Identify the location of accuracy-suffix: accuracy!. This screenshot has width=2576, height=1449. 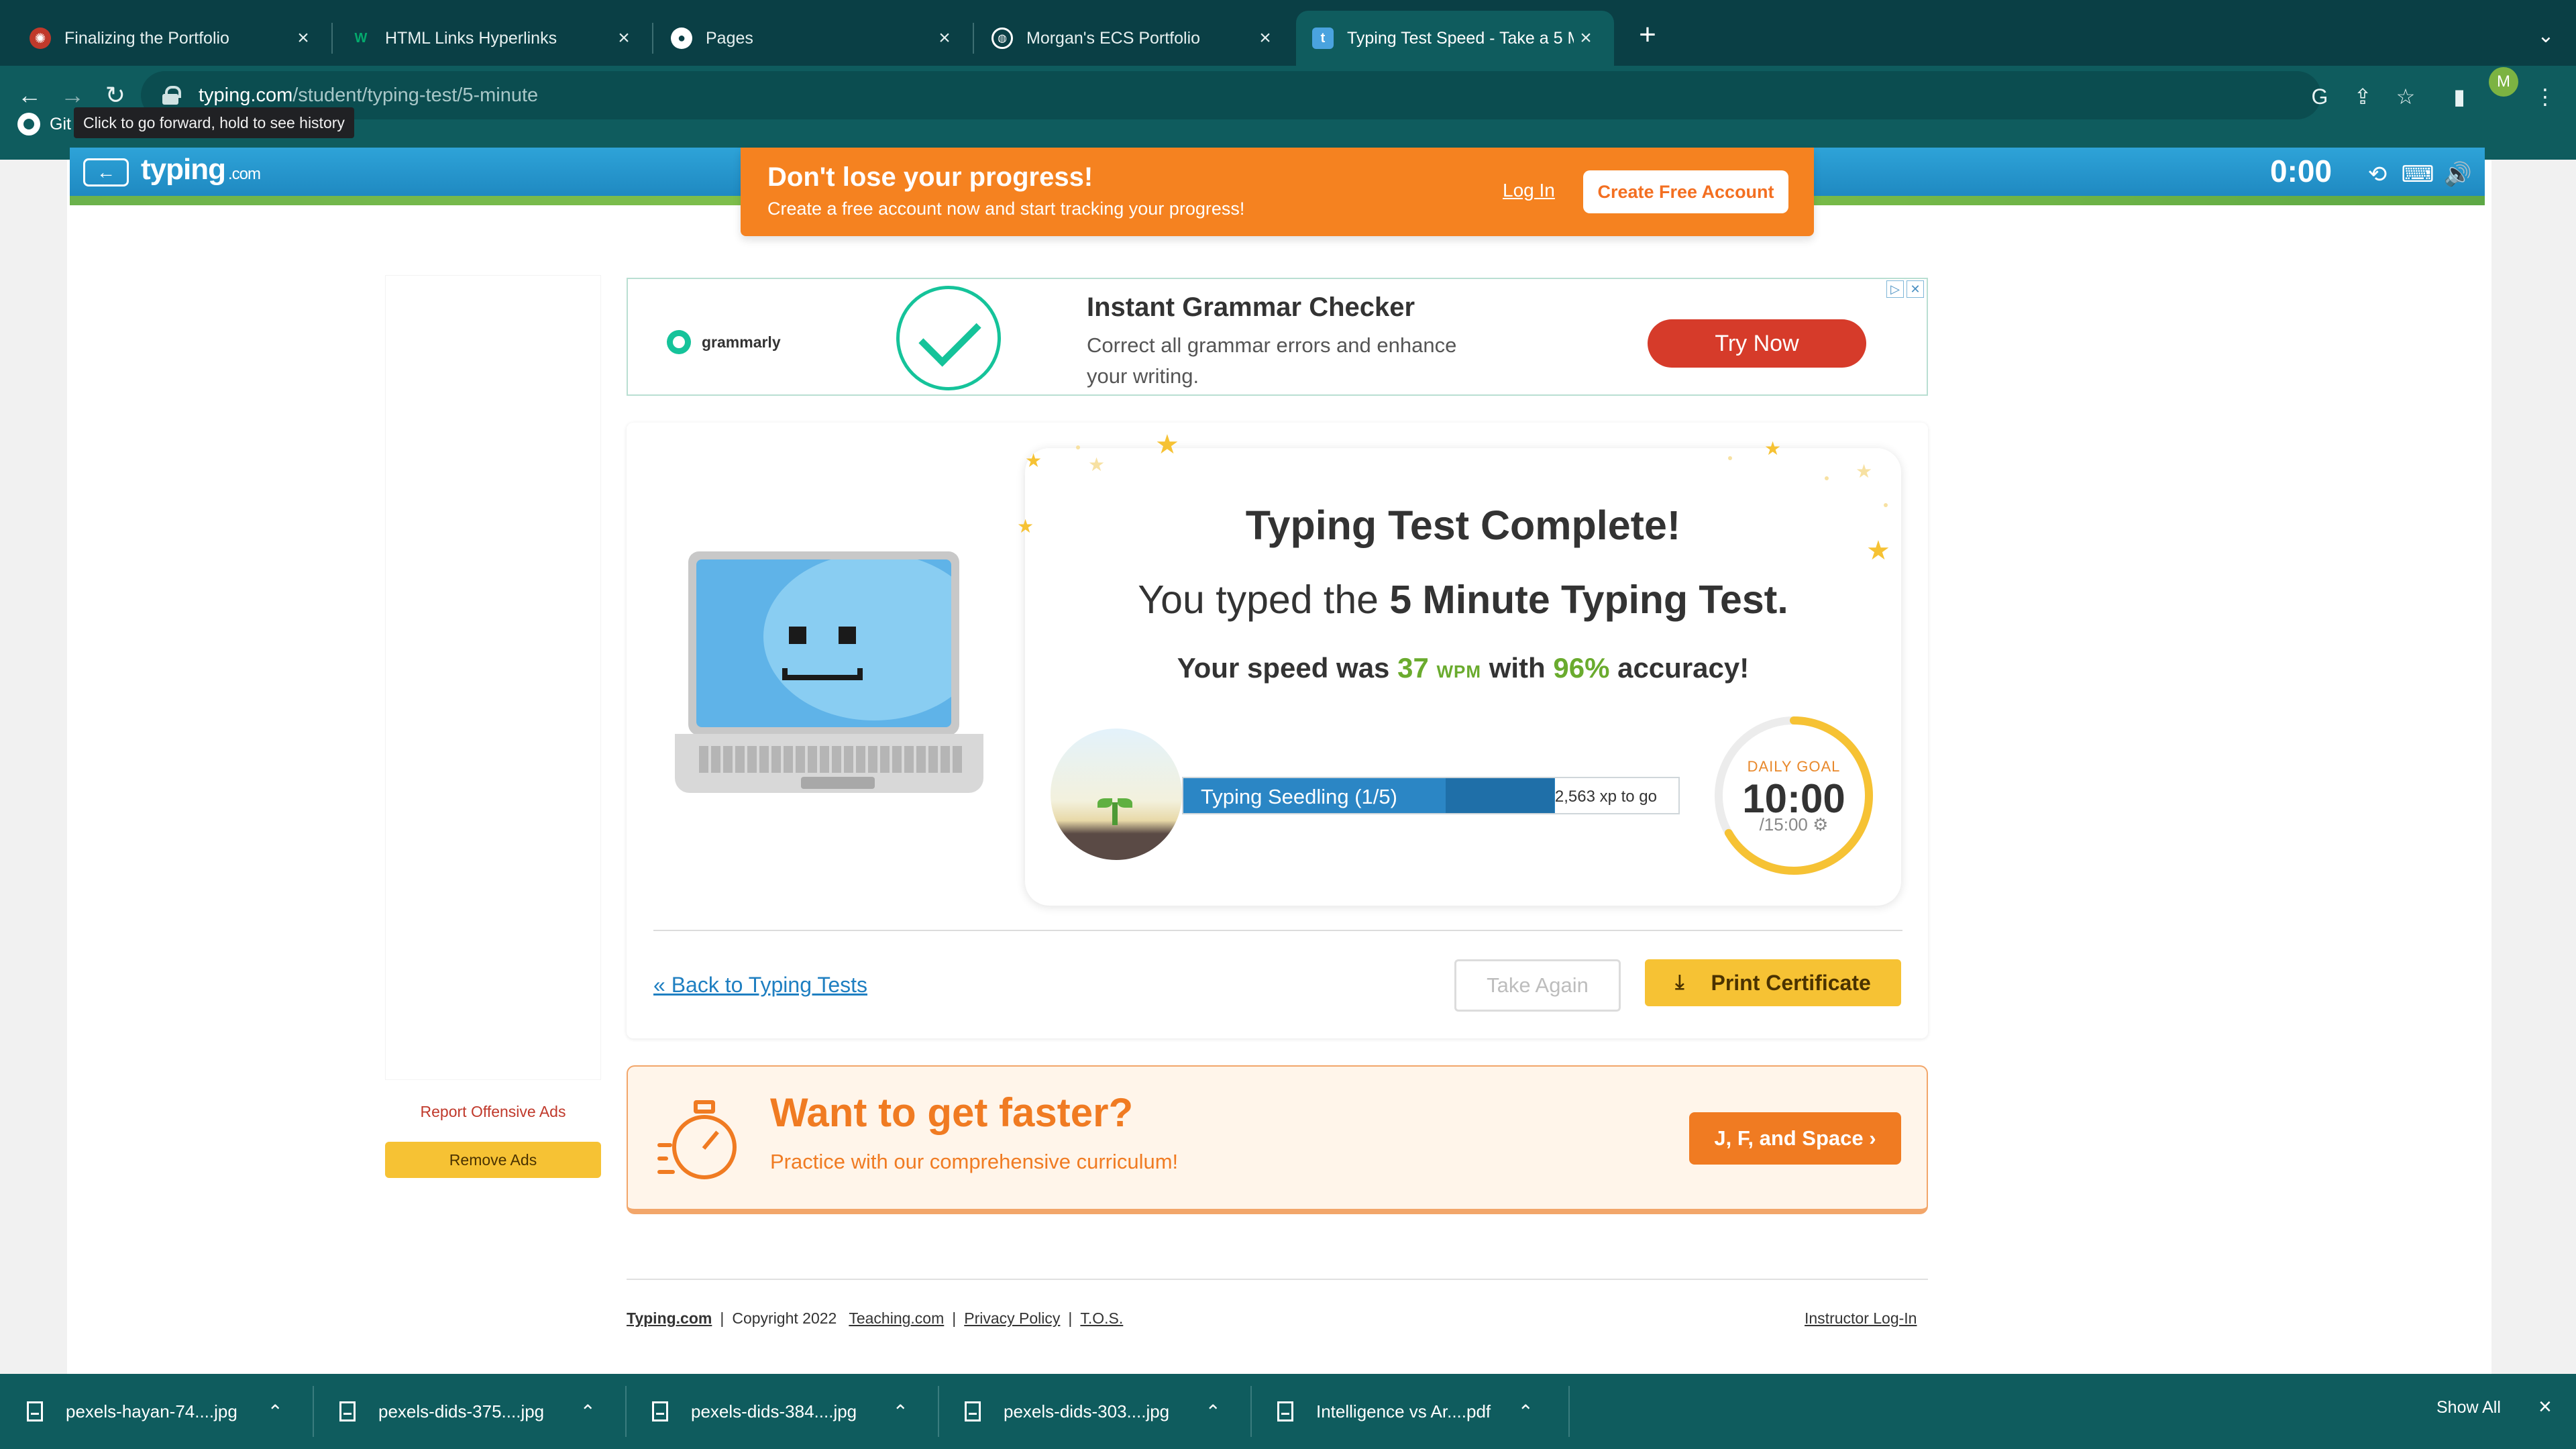
(1679, 668).